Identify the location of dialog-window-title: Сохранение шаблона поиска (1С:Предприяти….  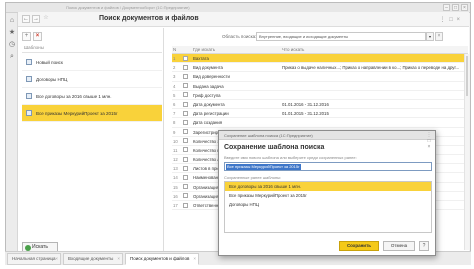
(268, 135).